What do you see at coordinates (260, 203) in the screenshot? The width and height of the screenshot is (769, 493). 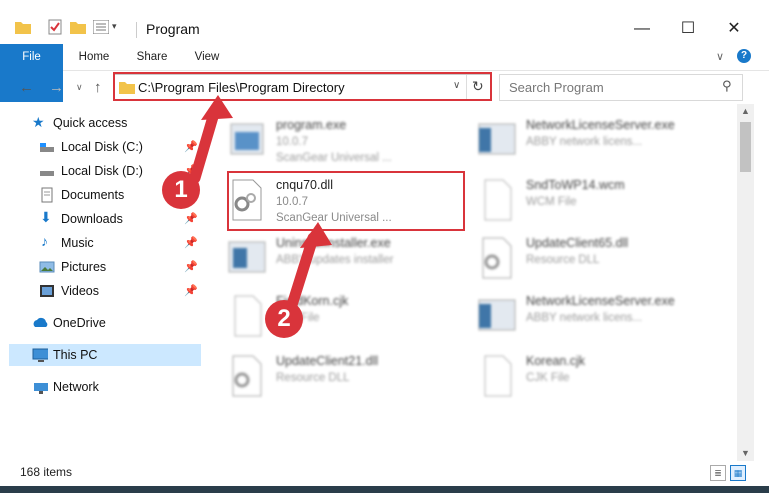 I see `annotation-arrows` at bounding box center [260, 203].